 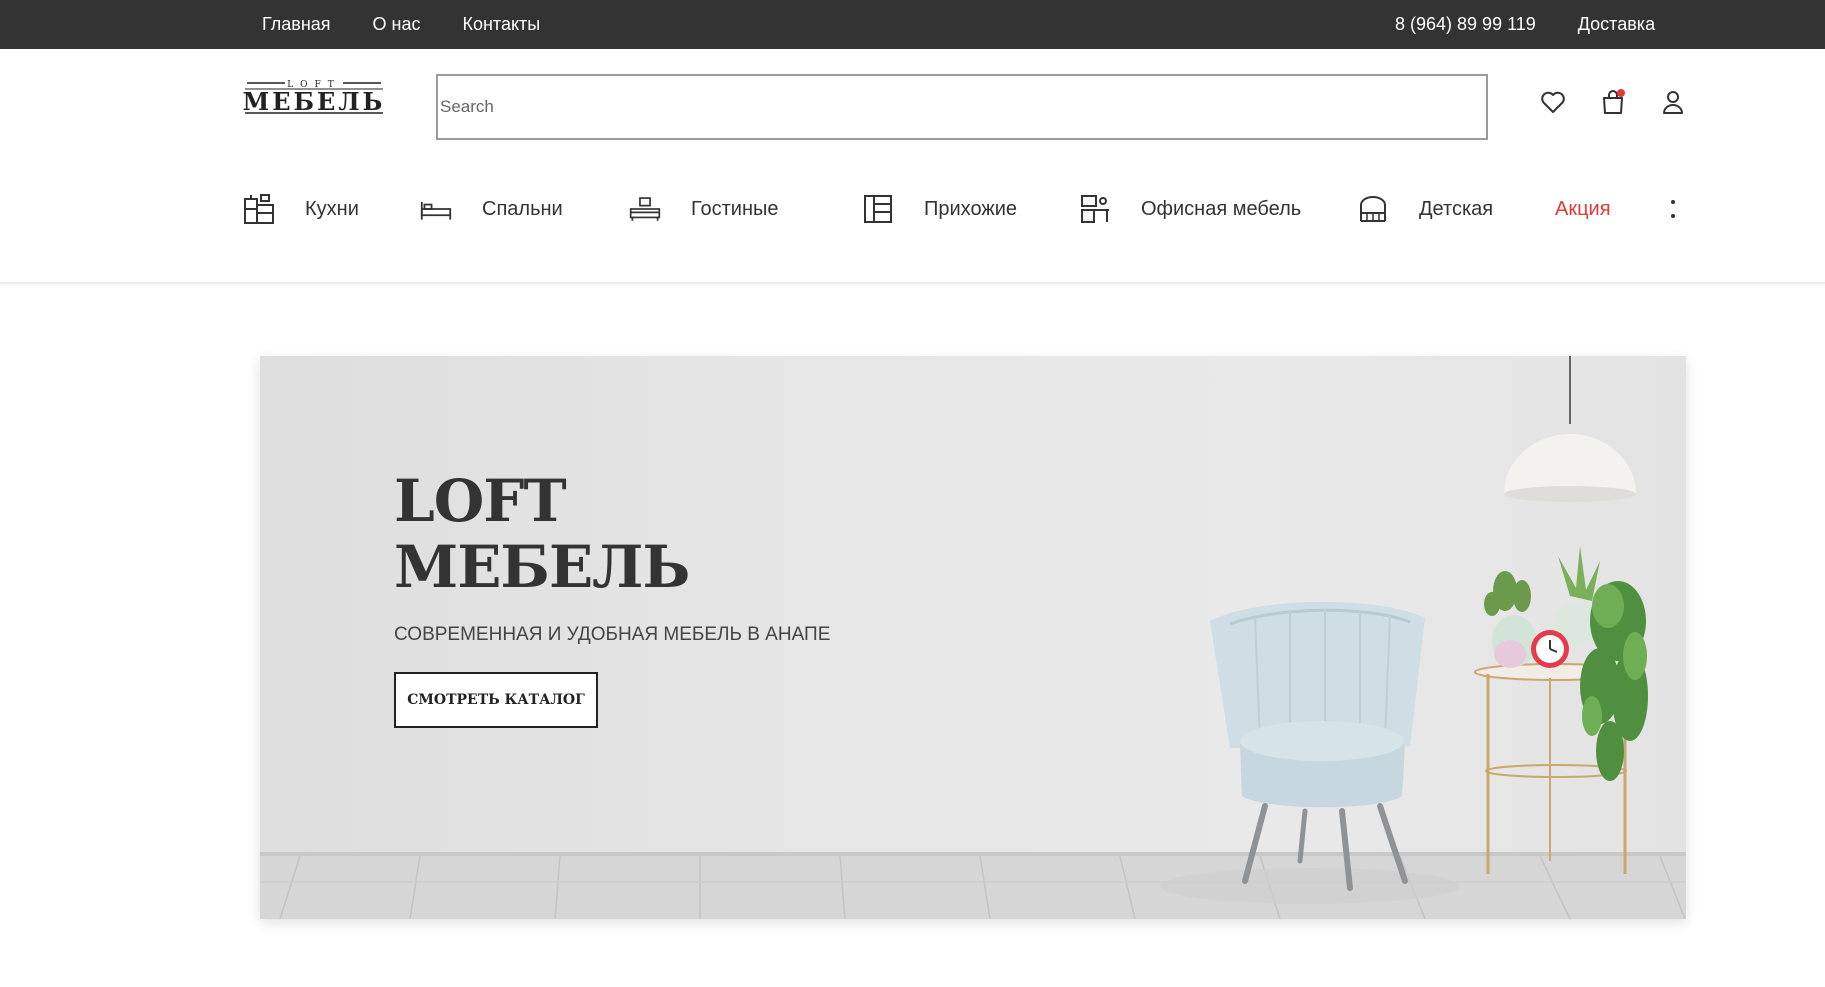 What do you see at coordinates (397, 24) in the screenshot?
I see `nav-link-about: О нас` at bounding box center [397, 24].